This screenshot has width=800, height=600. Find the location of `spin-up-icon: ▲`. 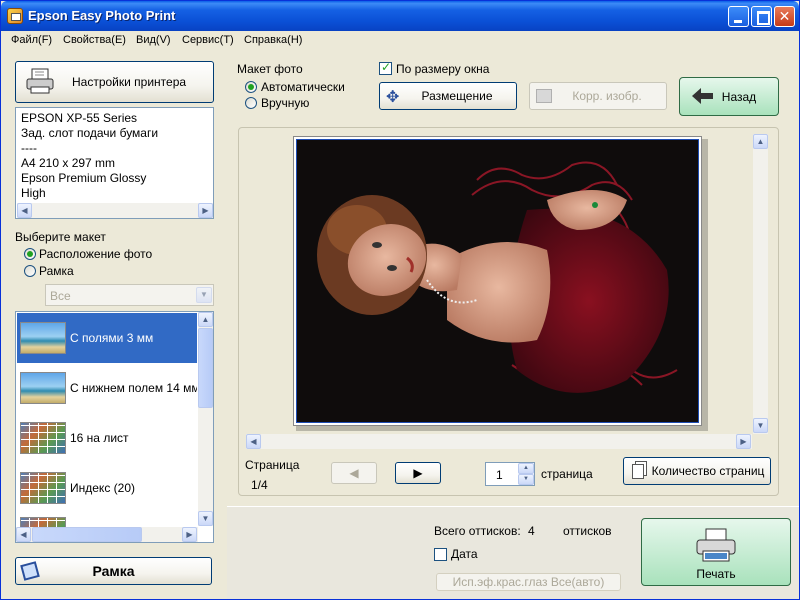

spin-up-icon: ▲ is located at coordinates (526, 468).